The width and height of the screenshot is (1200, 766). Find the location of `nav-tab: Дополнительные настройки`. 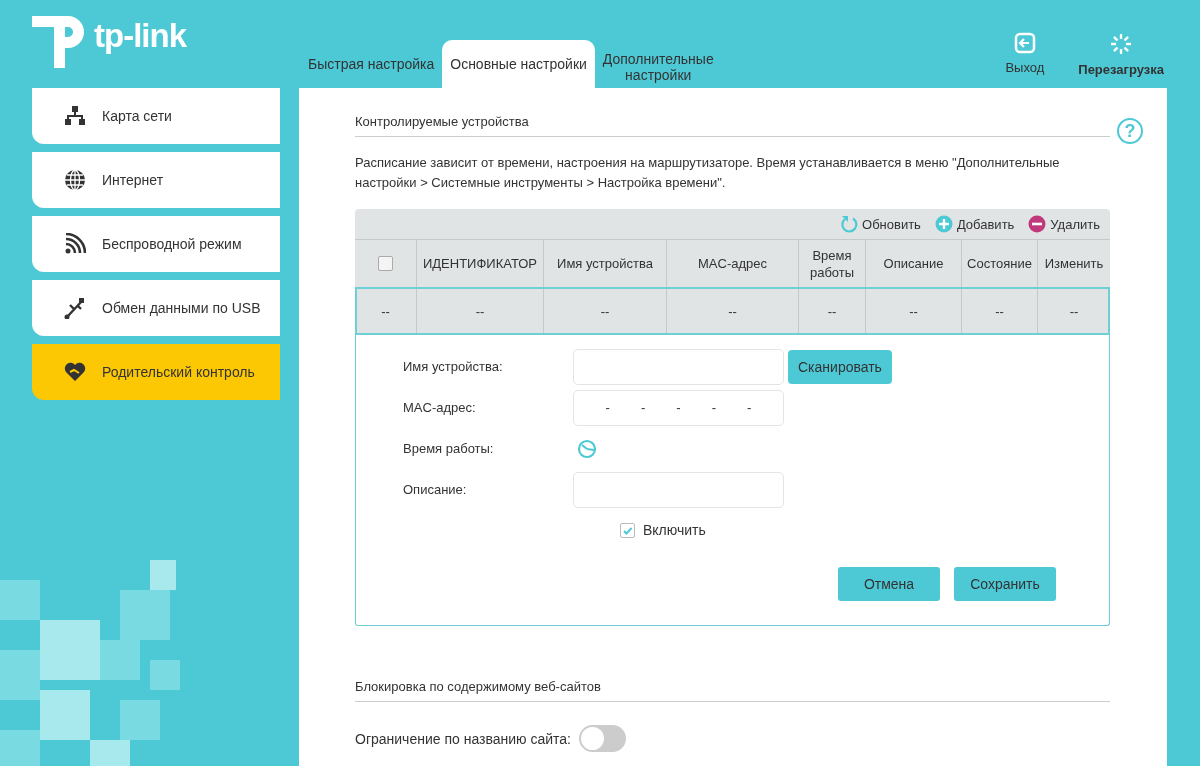

nav-tab: Дополнительные настройки is located at coordinates (654, 64).